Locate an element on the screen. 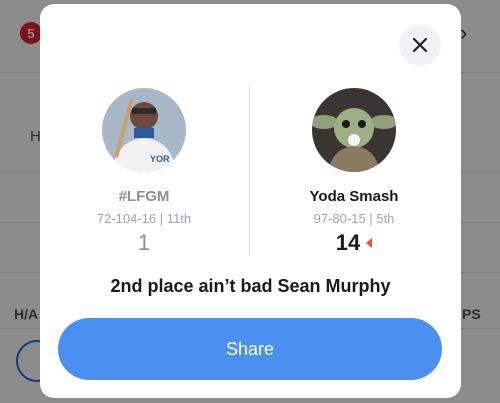 This screenshot has width=500, height=403. team-record: 97-80-15 | 5th is located at coordinates (354, 218).